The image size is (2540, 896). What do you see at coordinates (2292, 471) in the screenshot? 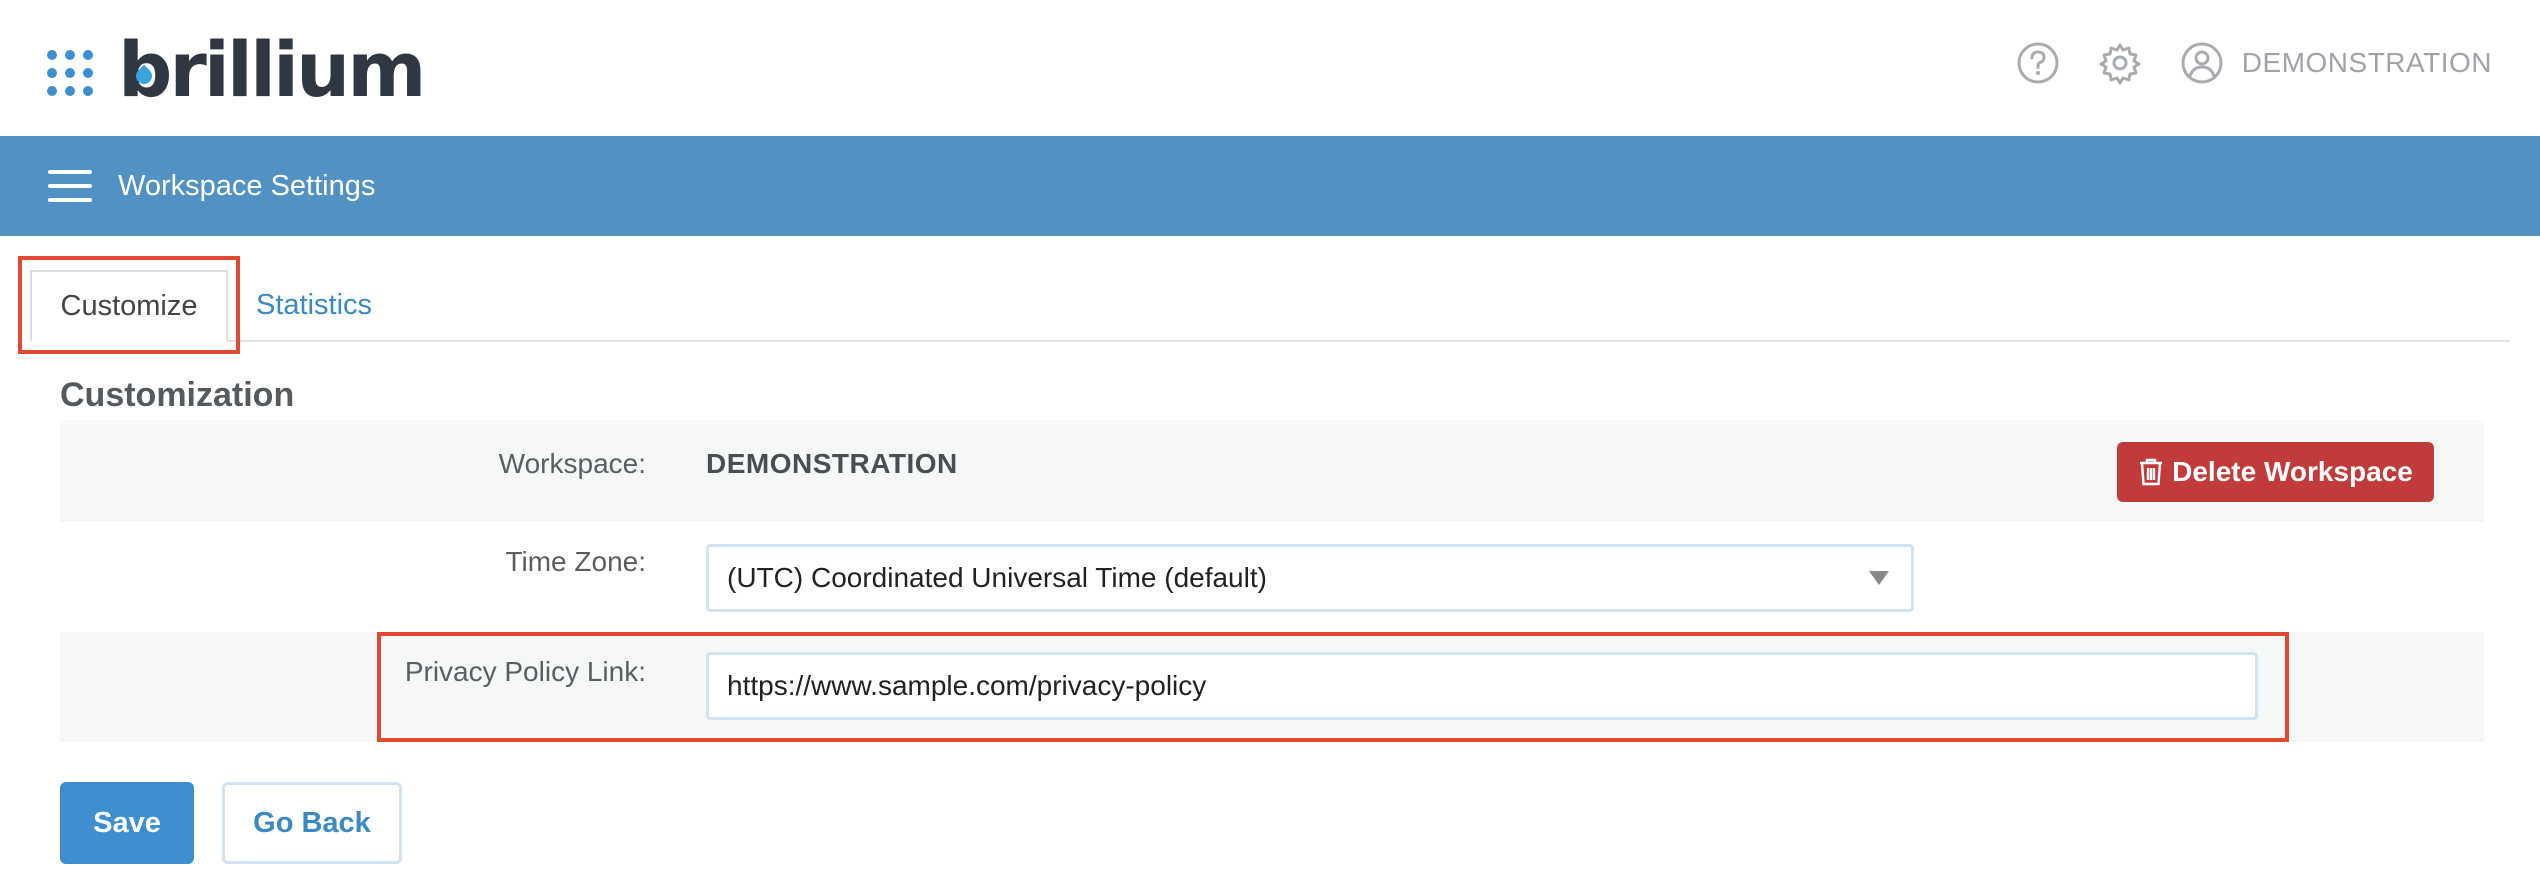
I see `delete-workspace-label: Delete Workspace` at bounding box center [2292, 471].